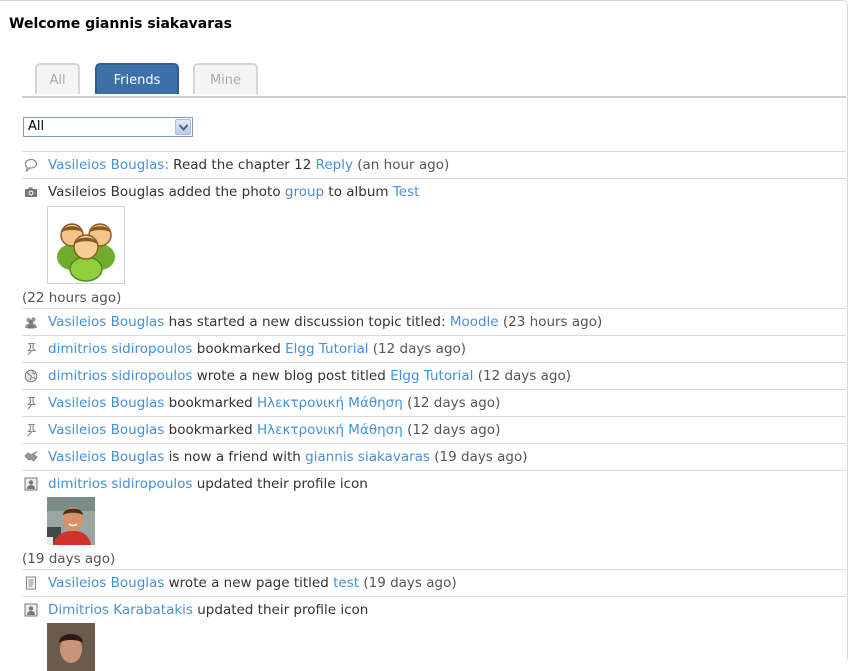 The width and height of the screenshot is (850, 671). Describe the element at coordinates (108, 165) in the screenshot. I see `actor-link: Vasileios Bouglas:` at that location.